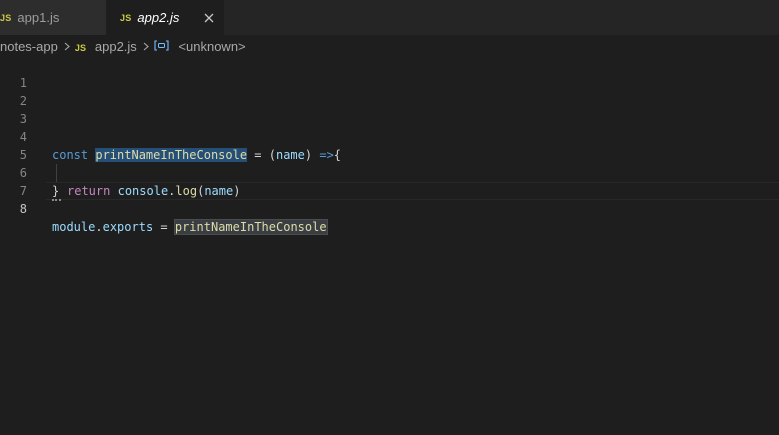 The width and height of the screenshot is (779, 435). What do you see at coordinates (389, 46) in the screenshot?
I see `breadcrumb: notes-app JS app2.js <unknown>` at bounding box center [389, 46].